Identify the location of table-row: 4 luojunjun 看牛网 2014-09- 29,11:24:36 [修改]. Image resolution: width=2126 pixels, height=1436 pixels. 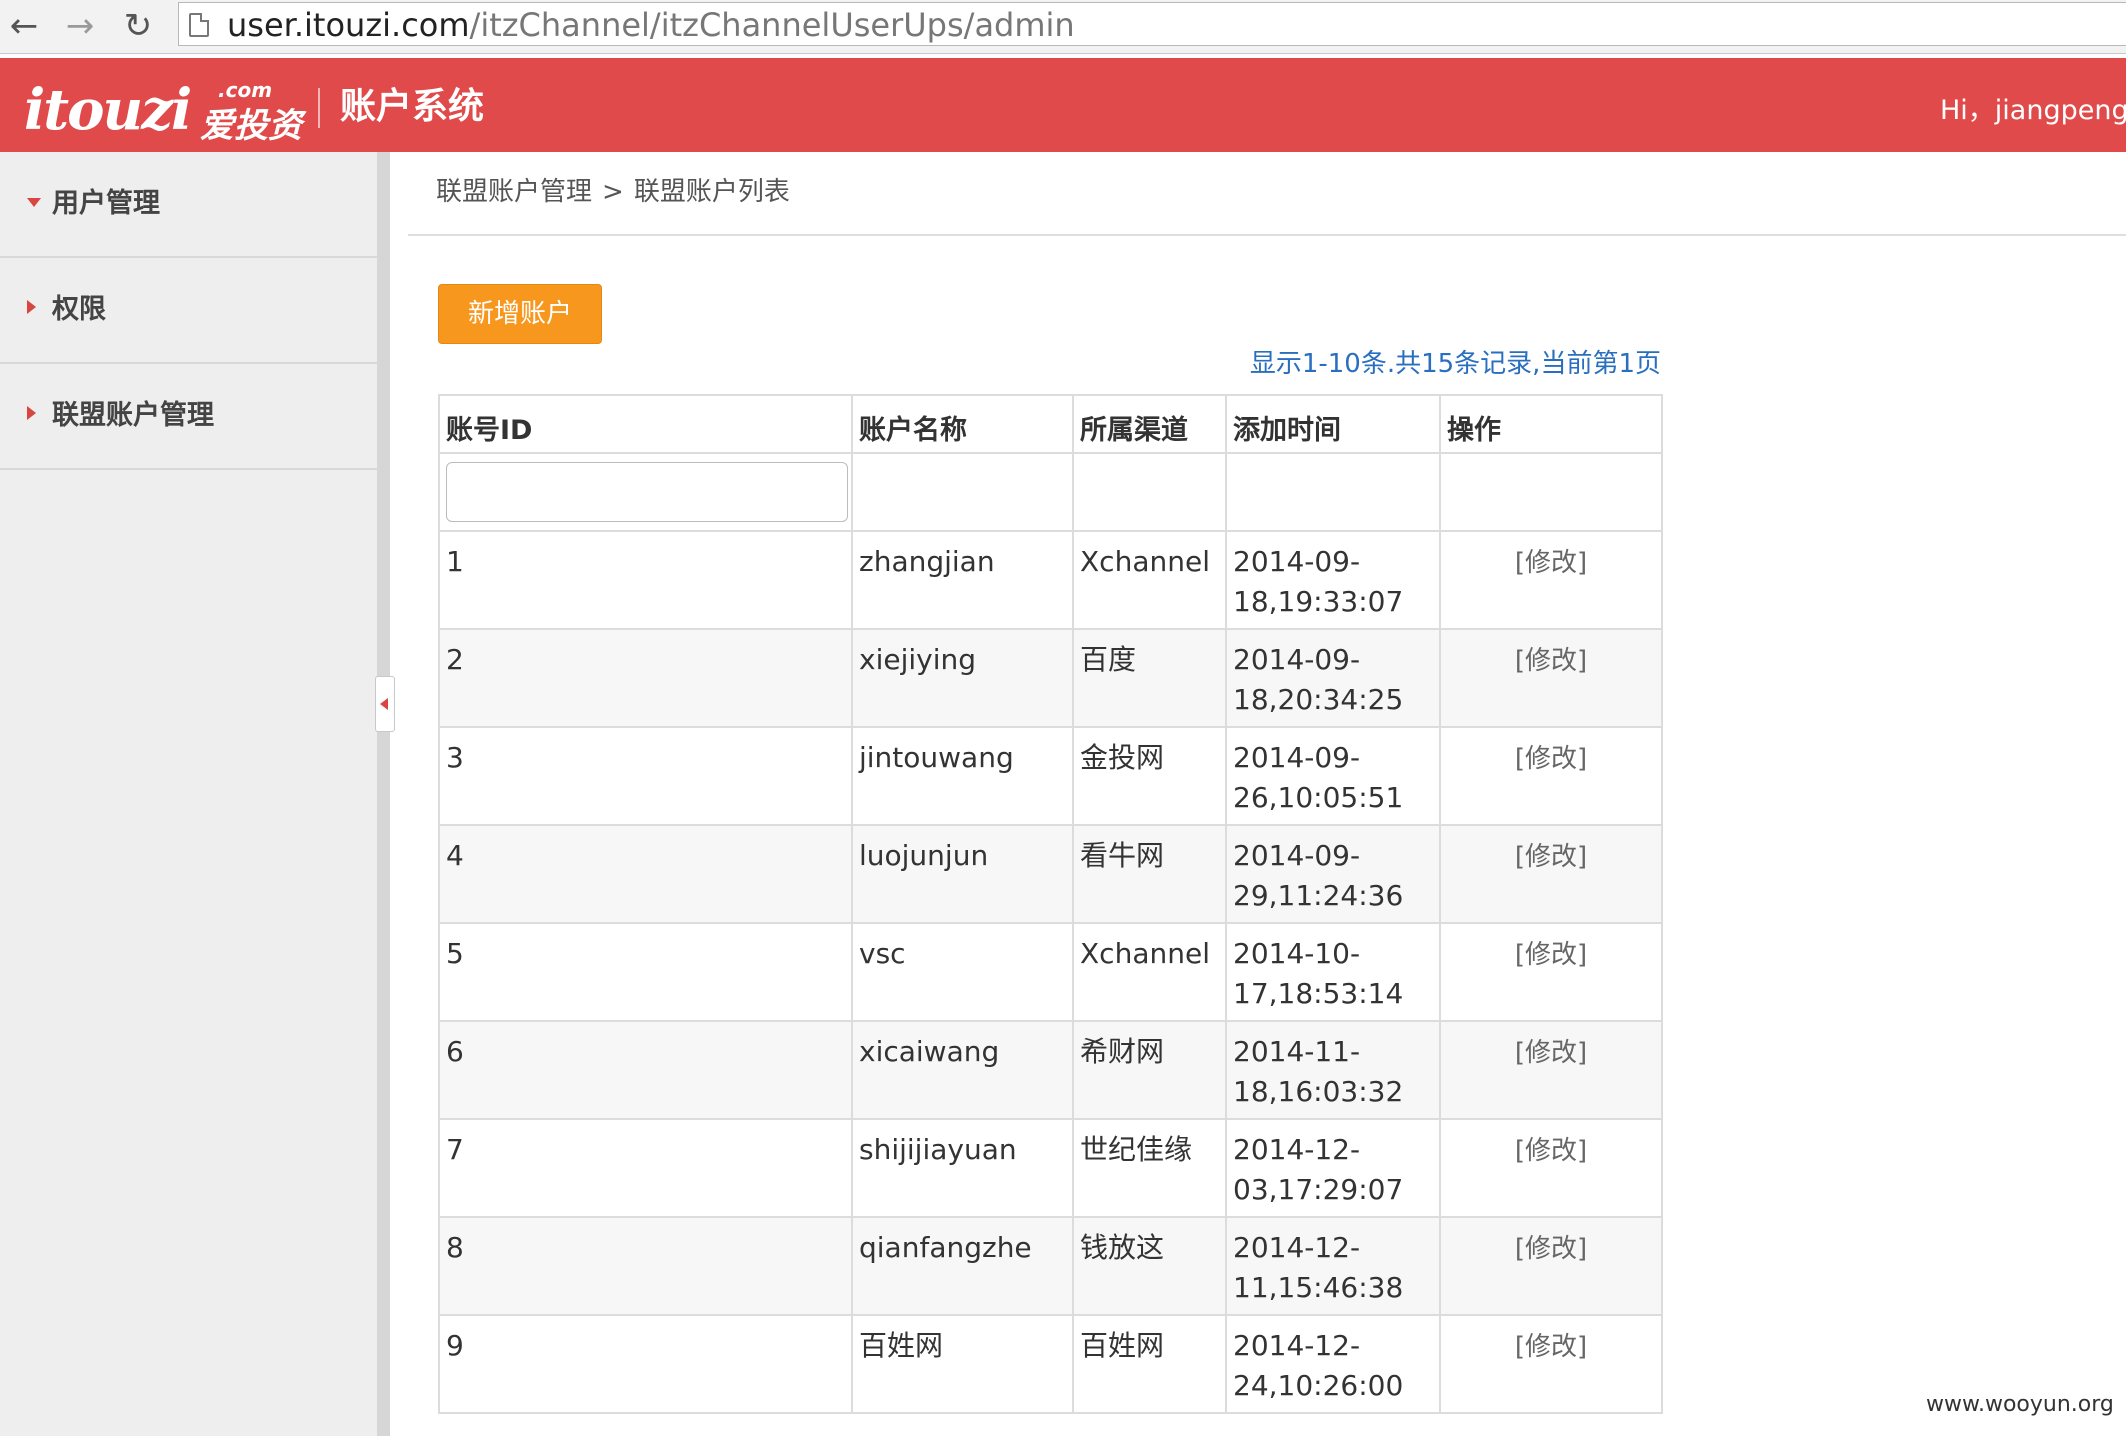
(1050, 874).